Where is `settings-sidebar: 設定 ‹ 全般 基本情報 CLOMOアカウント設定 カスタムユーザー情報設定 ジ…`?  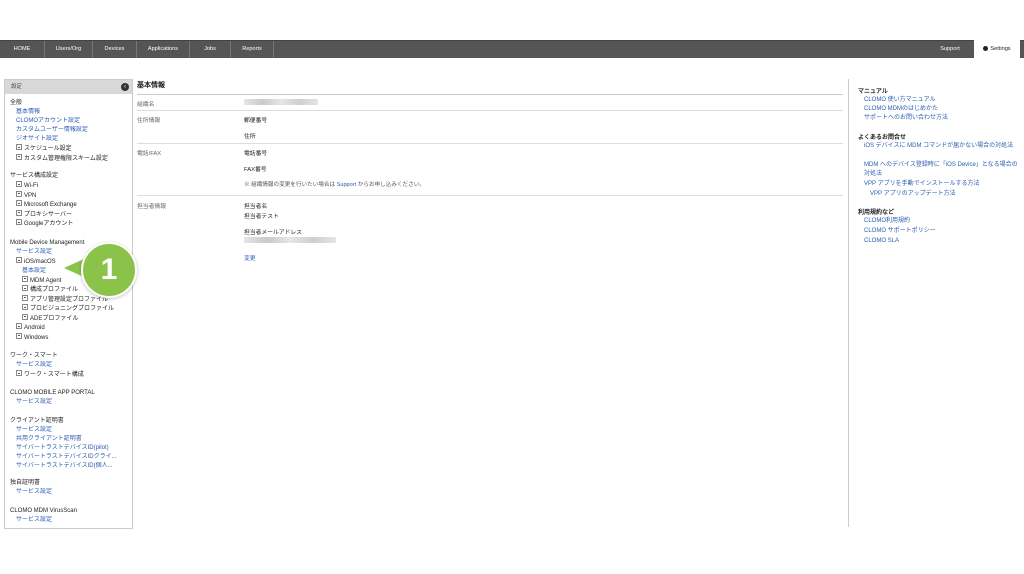 settings-sidebar: 設定 ‹ 全般 基本情報 CLOMOアカウント設定 カスタムユーザー情報設定 ジ… is located at coordinates (68, 304).